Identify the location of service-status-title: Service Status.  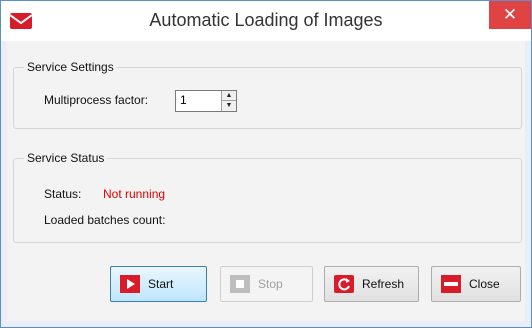
(66, 158).